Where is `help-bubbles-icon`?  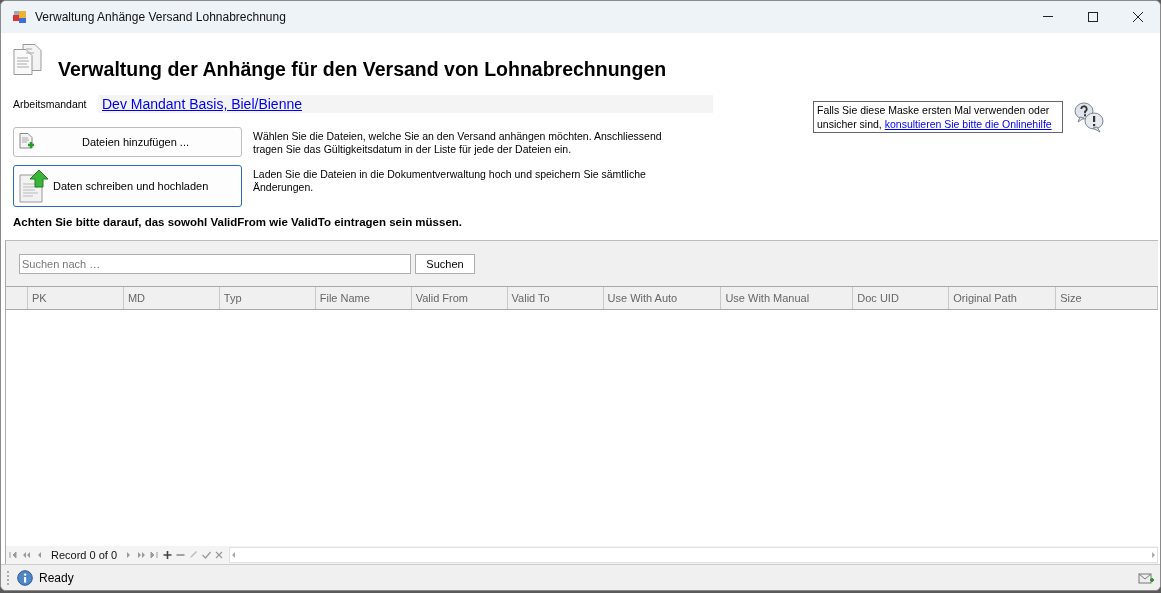
help-bubbles-icon is located at coordinates (1089, 117).